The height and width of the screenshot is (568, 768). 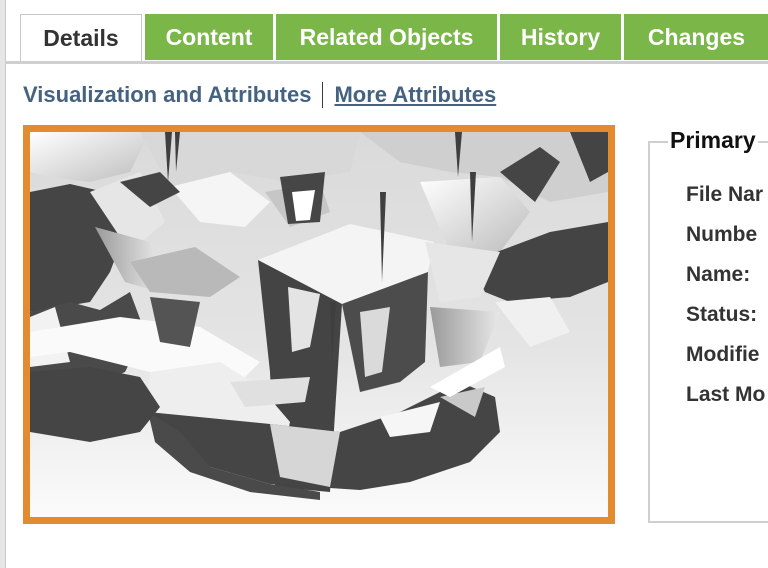 What do you see at coordinates (81, 39) in the screenshot?
I see `tab-details: Details` at bounding box center [81, 39].